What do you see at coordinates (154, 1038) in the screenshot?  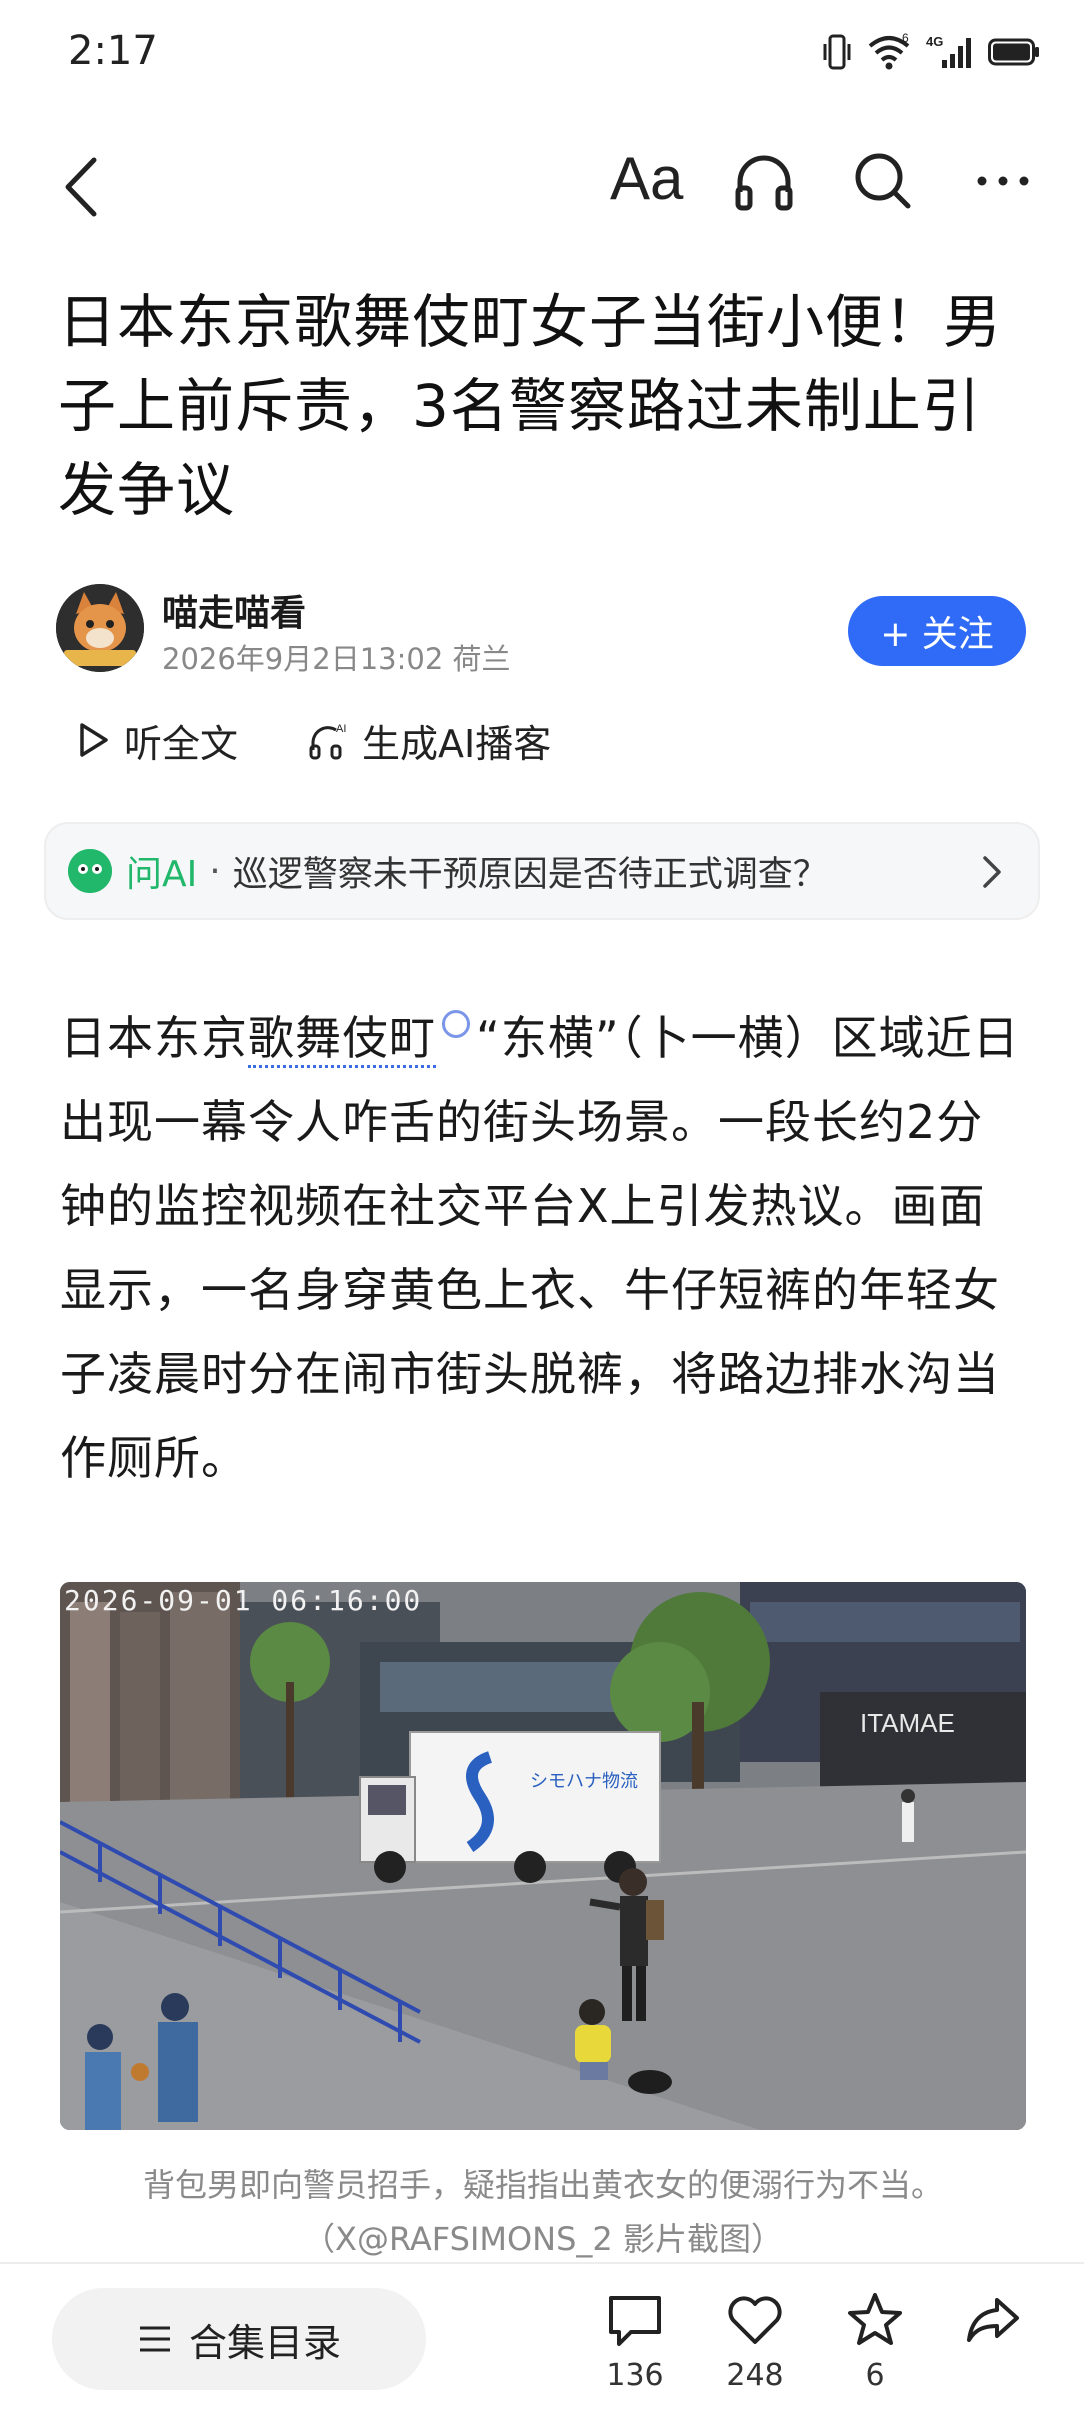 I see `para-text-before: 日本东京` at bounding box center [154, 1038].